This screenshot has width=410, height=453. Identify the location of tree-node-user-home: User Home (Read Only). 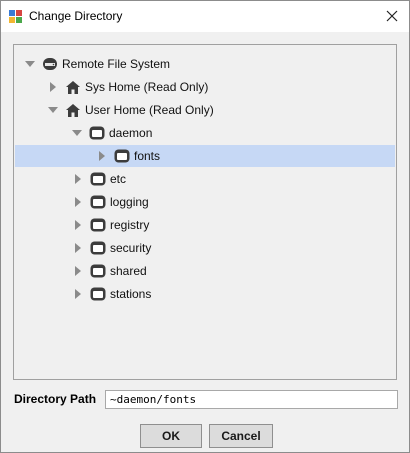
(205, 110).